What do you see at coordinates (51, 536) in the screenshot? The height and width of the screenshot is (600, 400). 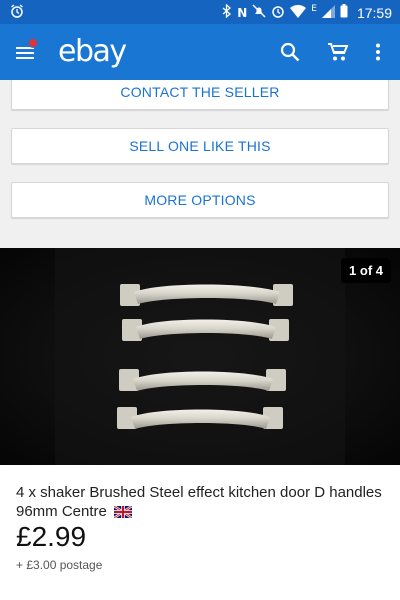 I see `listing-price: £2.99` at bounding box center [51, 536].